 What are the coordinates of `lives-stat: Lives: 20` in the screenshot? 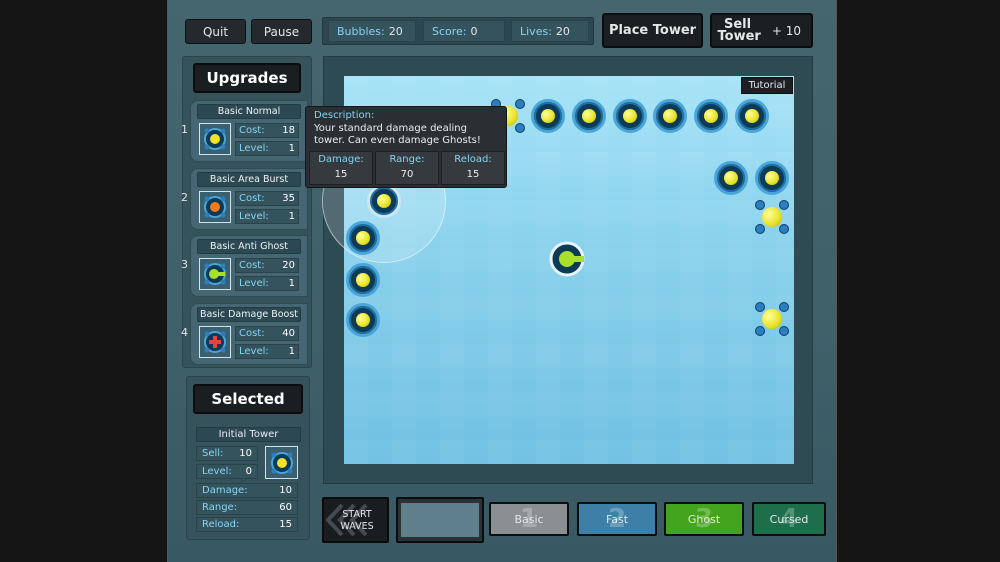 It's located at (550, 31).